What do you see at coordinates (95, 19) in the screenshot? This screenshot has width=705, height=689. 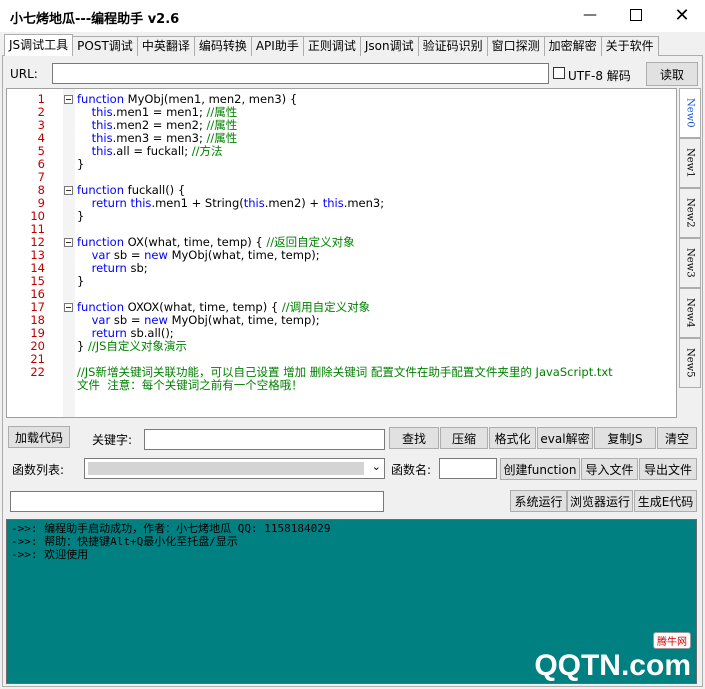 I see `window-title: 小七烤地瓜---编程助手 v2.6` at bounding box center [95, 19].